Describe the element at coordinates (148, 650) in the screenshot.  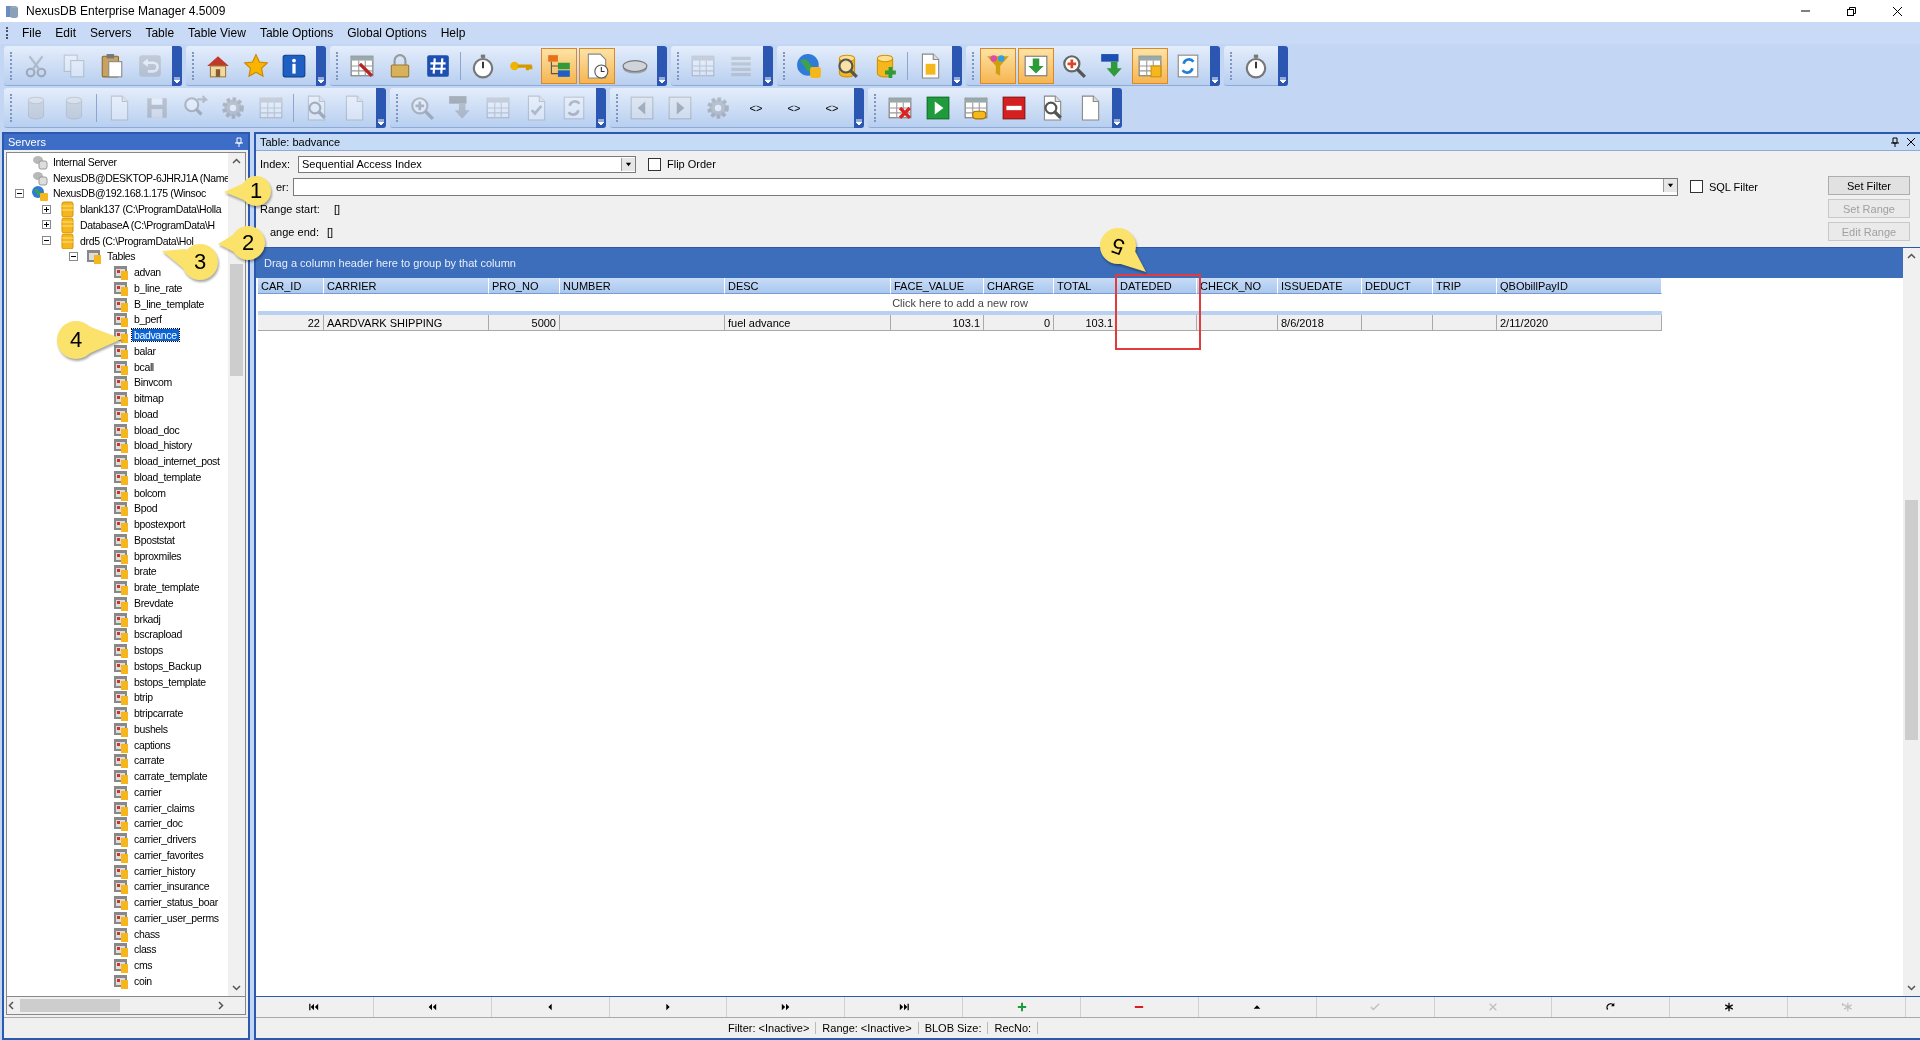
I see `tree-item: bstops` at that location.